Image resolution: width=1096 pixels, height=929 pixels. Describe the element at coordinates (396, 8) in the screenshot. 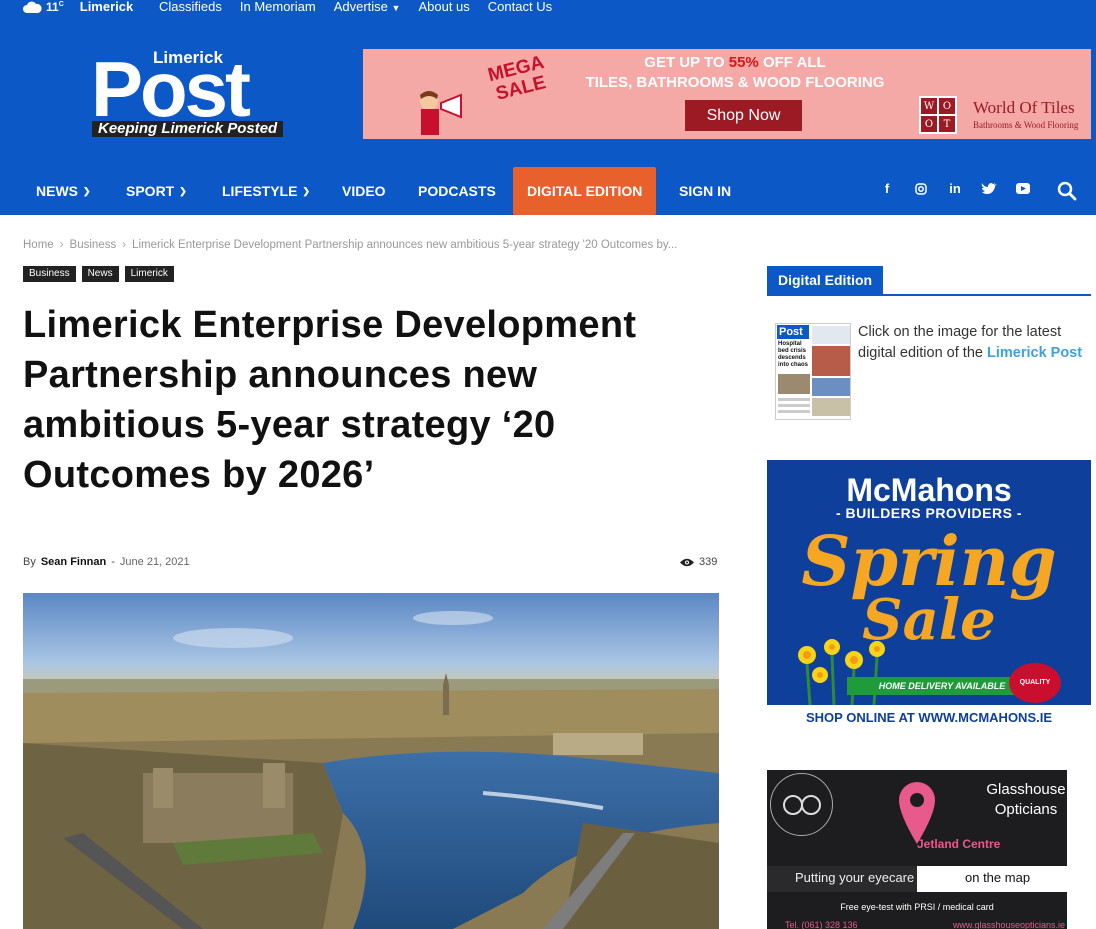

I see `chevron-down-icon: ▼` at that location.